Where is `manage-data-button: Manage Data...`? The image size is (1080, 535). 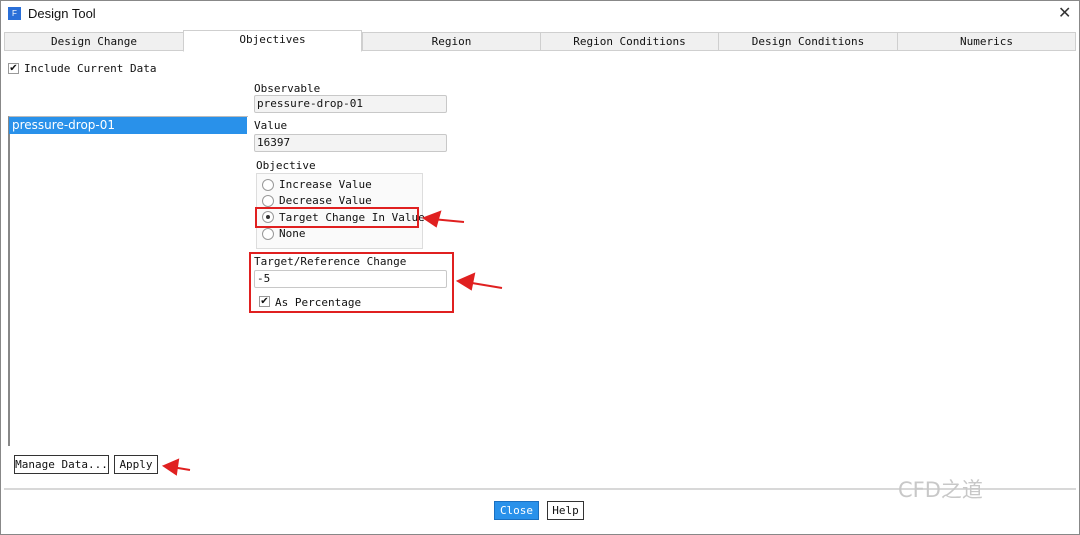 manage-data-button: Manage Data... is located at coordinates (61, 464).